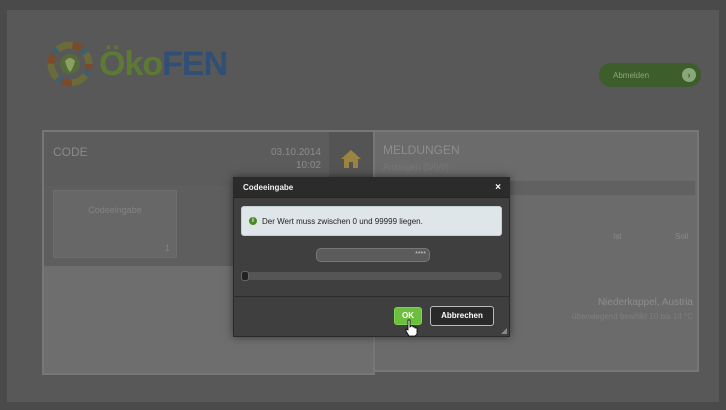 This screenshot has height=410, width=726. What do you see at coordinates (296, 159) in the screenshot?
I see `datetime-display: 03.10.2014 10:02` at bounding box center [296, 159].